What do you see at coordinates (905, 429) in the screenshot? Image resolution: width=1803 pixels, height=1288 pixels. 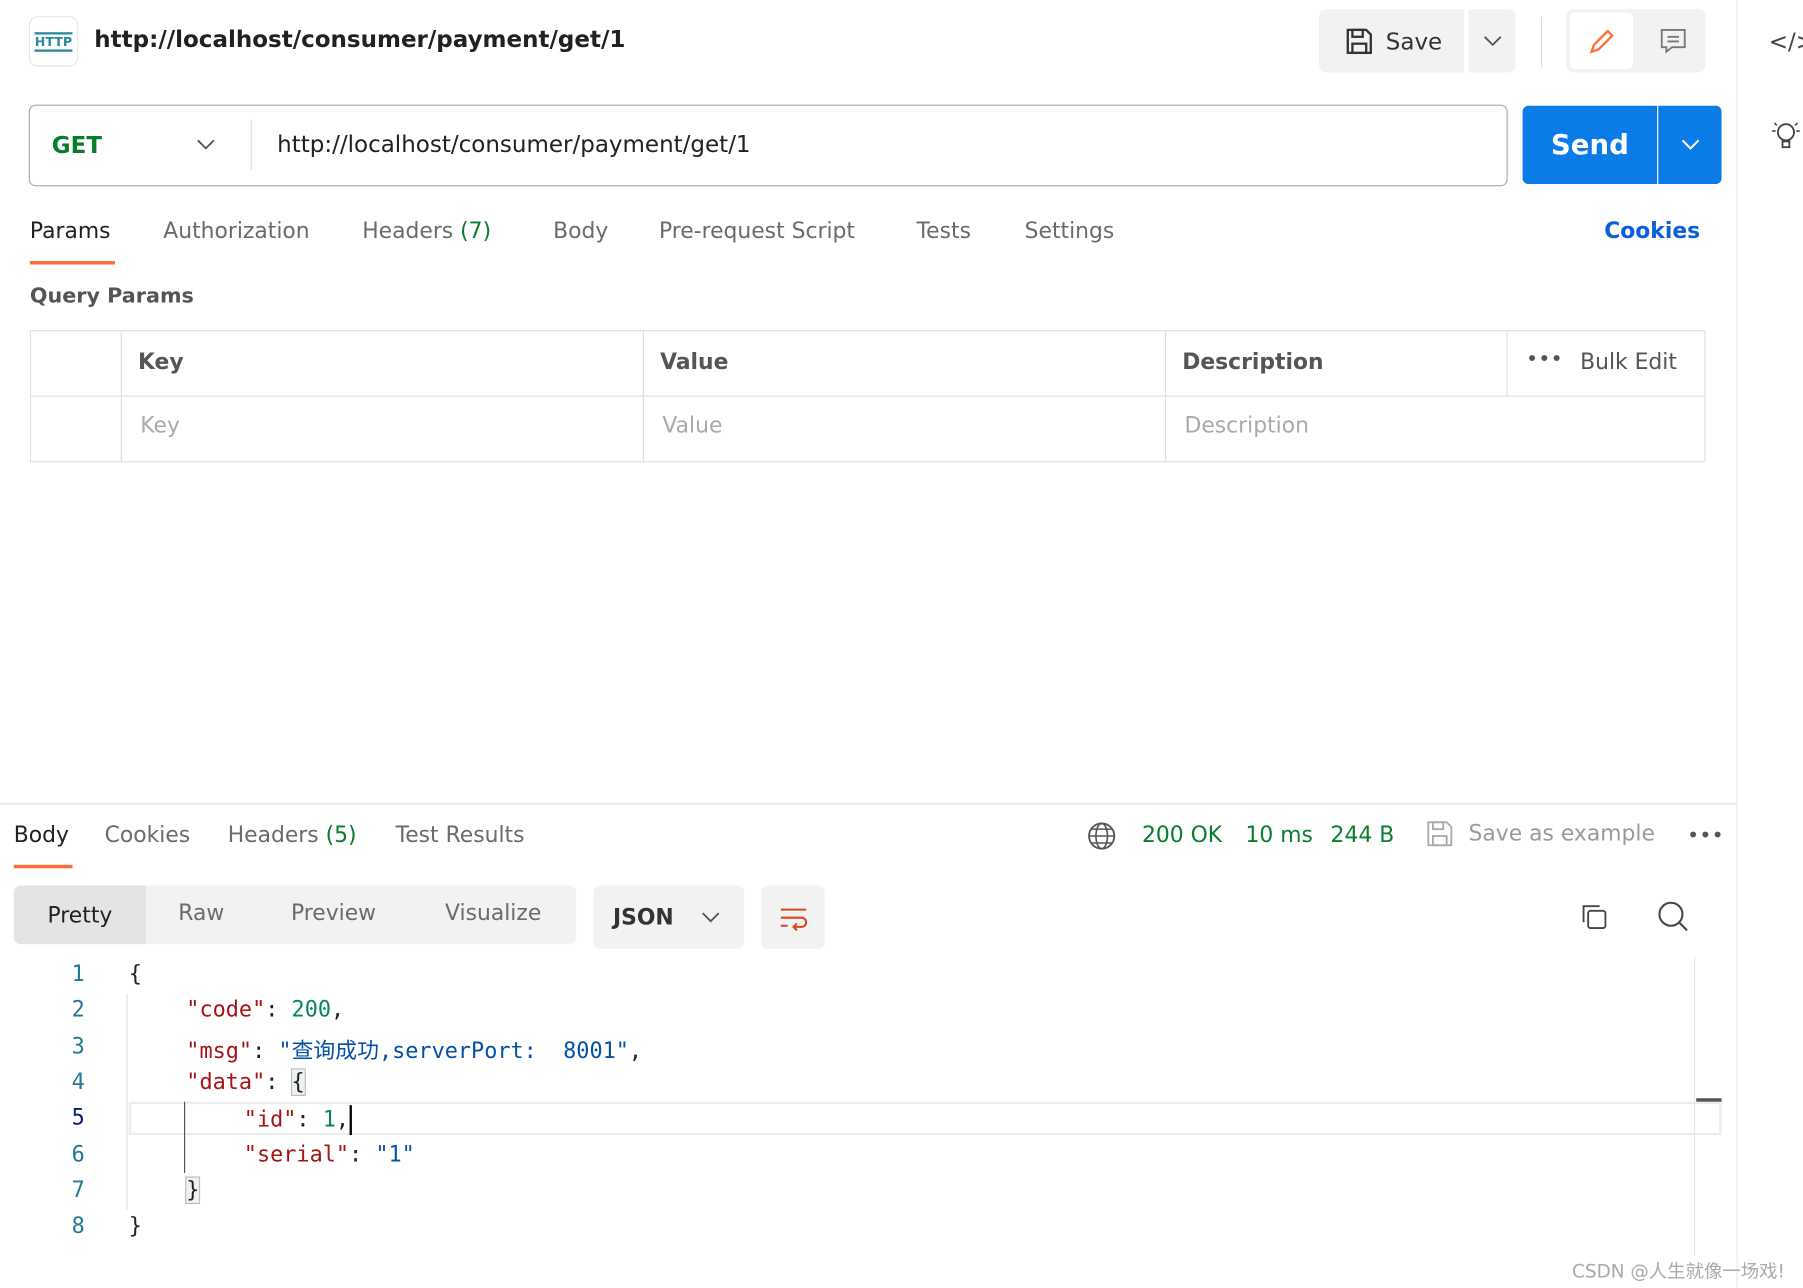 I see `value-input: Value` at bounding box center [905, 429].